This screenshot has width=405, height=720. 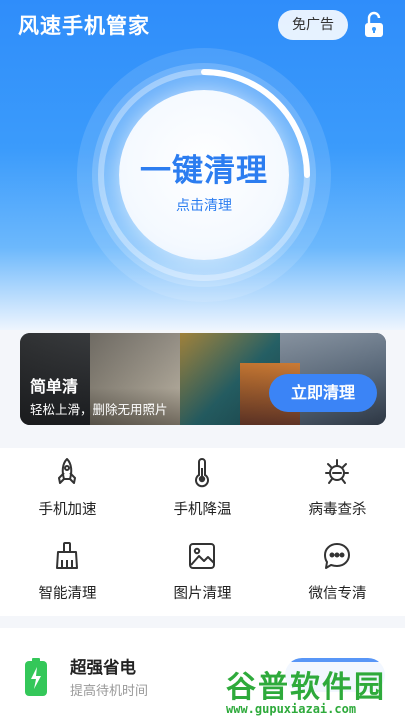 I want to click on banner-title: 简单清, so click(x=54, y=386).